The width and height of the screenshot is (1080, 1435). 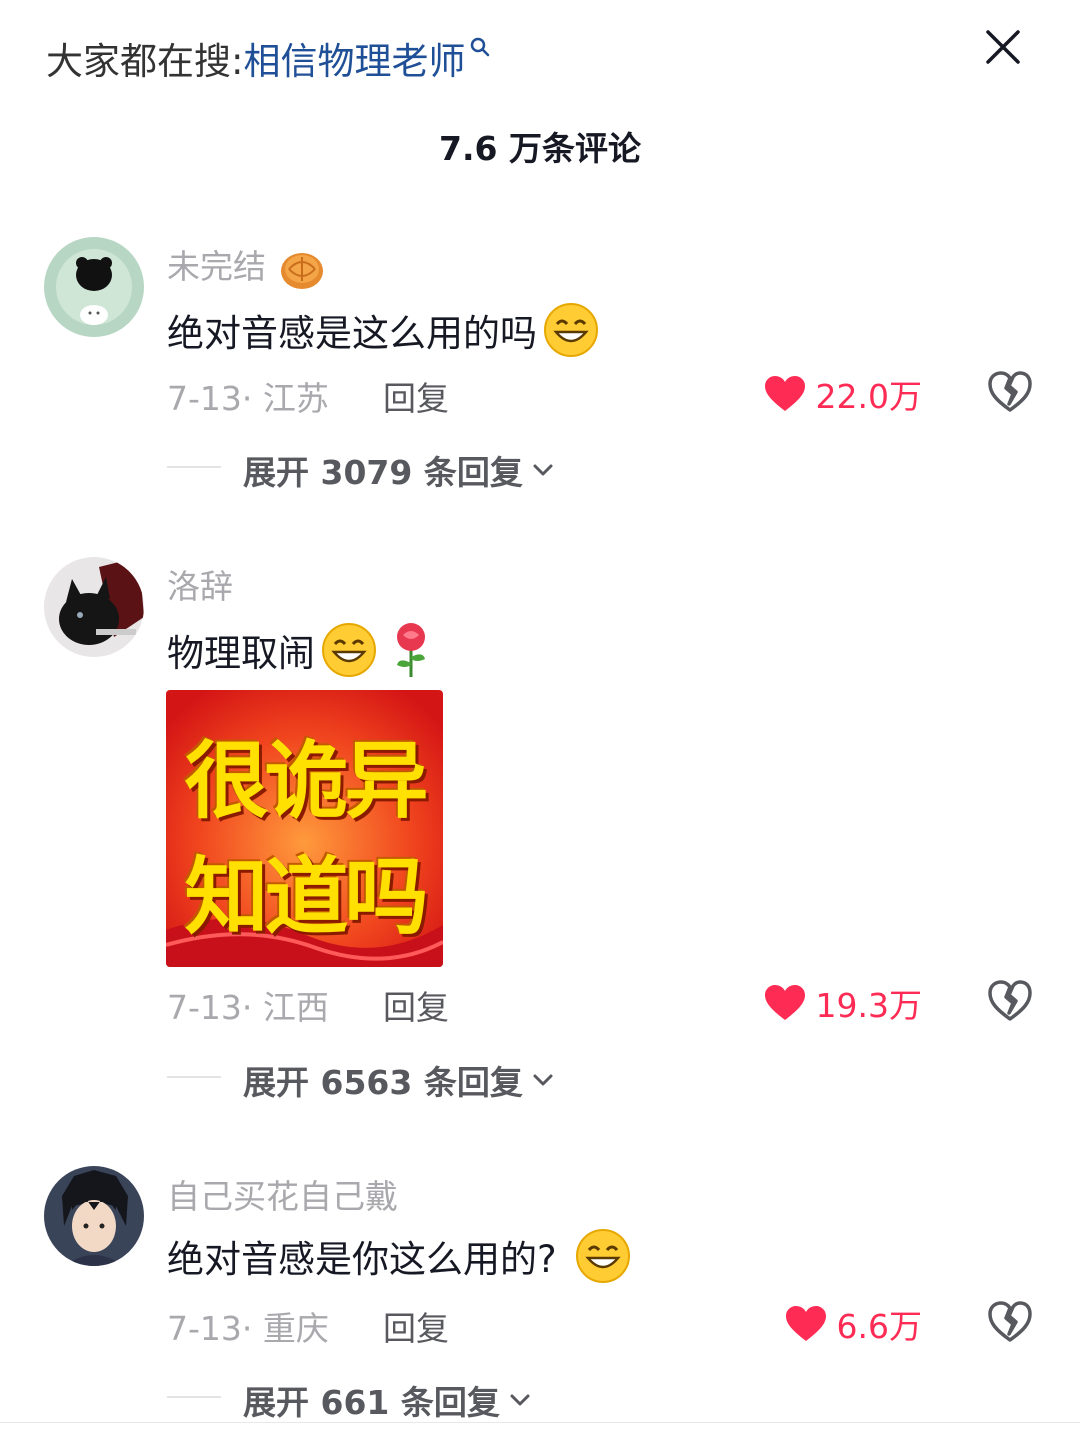 I want to click on comment-count-title: 7.6 万条评论, so click(x=540, y=148).